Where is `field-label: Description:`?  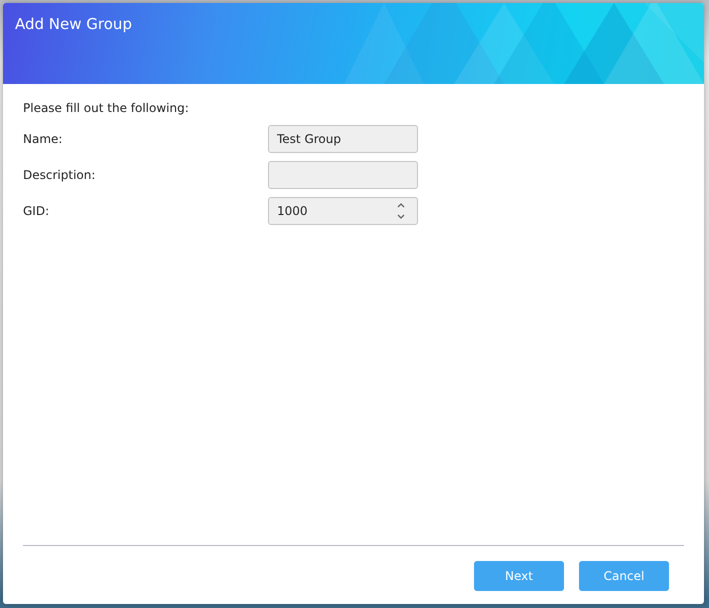
field-label: Description: is located at coordinates (59, 175).